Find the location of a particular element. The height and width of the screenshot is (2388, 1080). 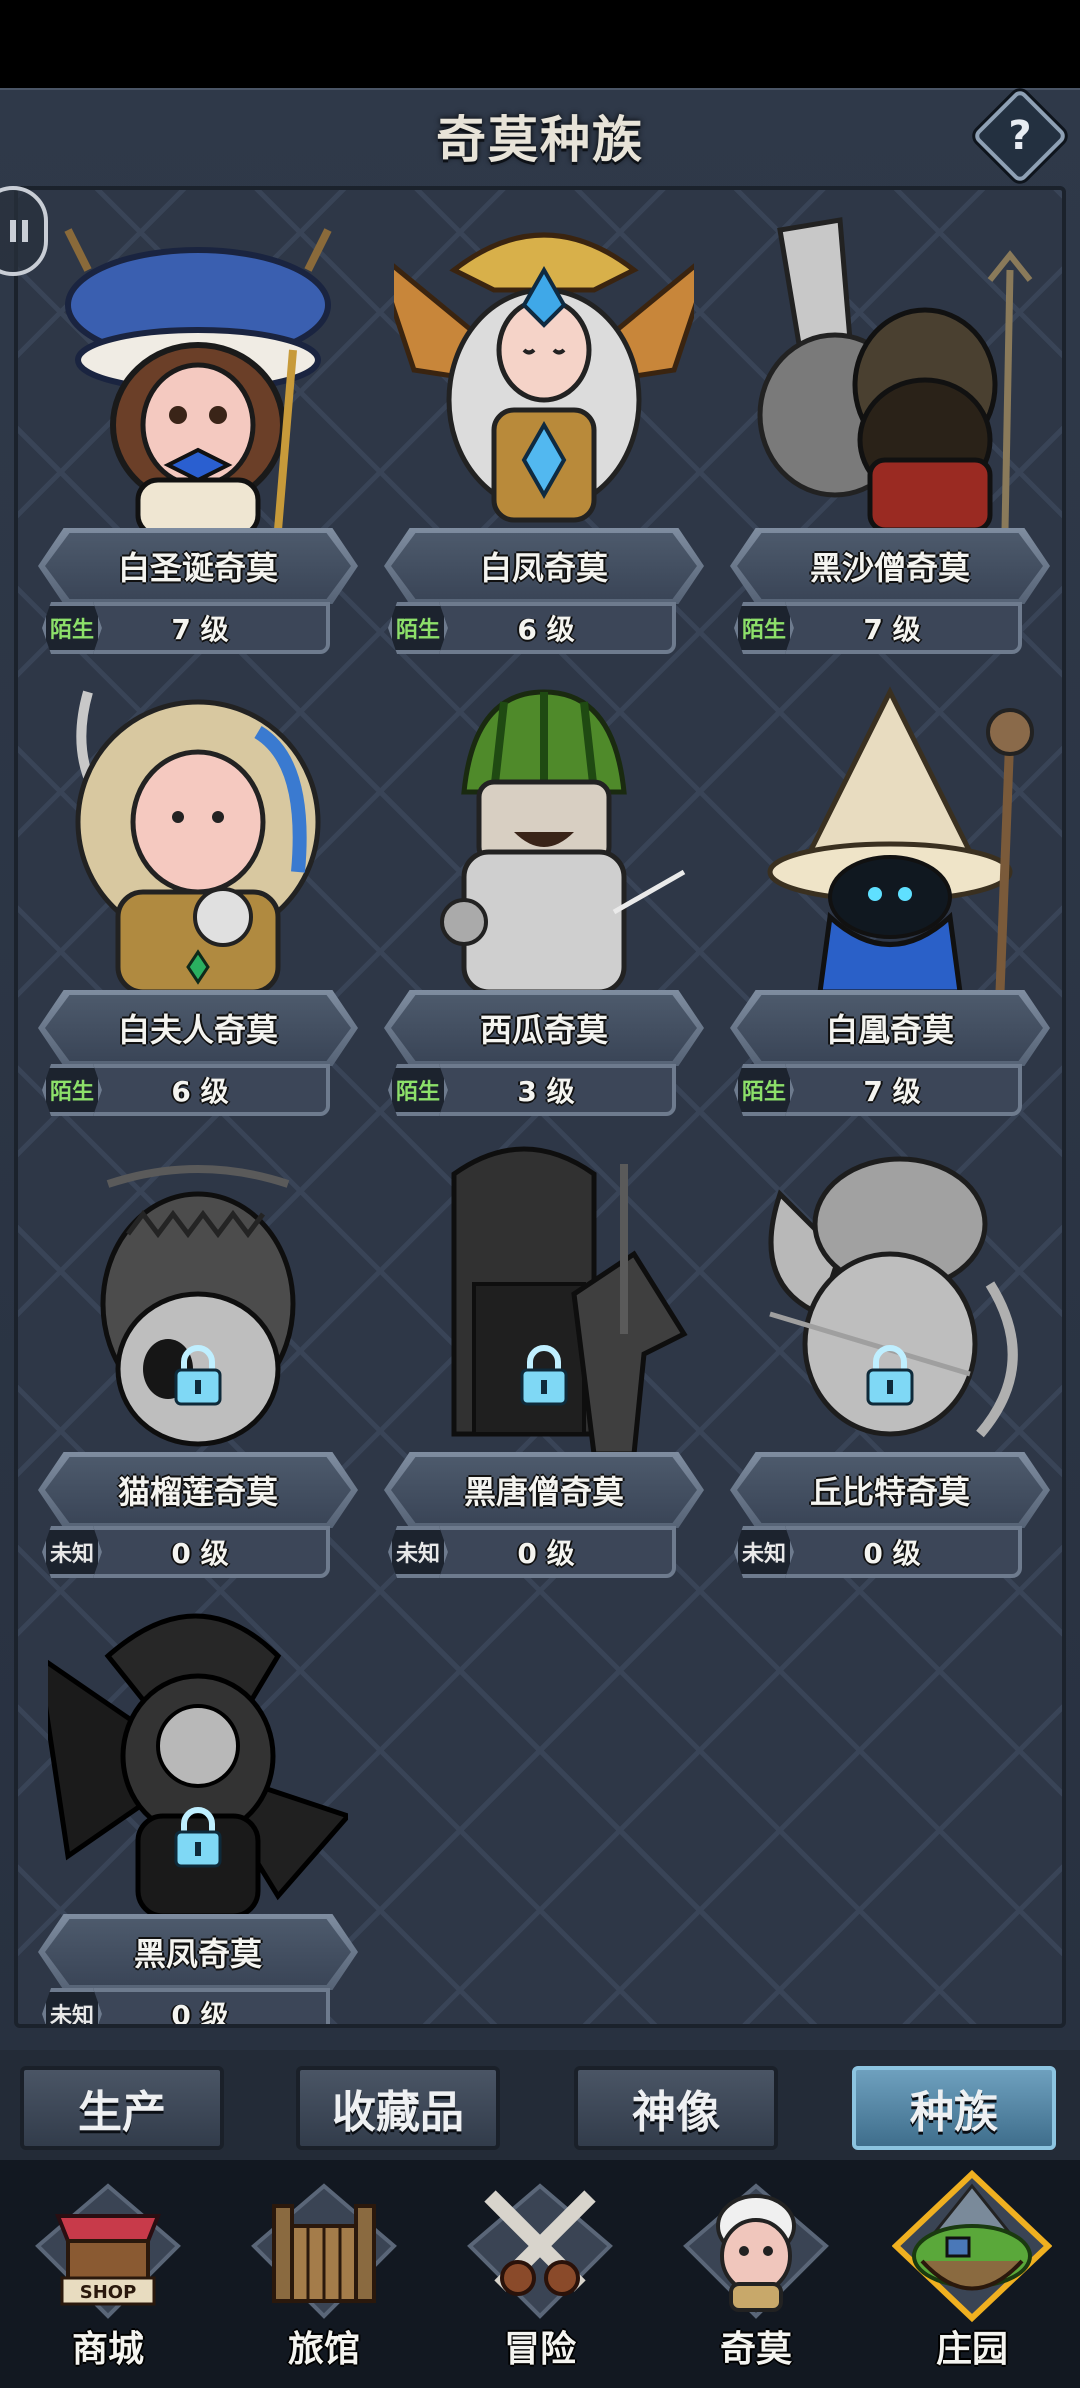

level-plate: 3 级 is located at coordinates (546, 1090).